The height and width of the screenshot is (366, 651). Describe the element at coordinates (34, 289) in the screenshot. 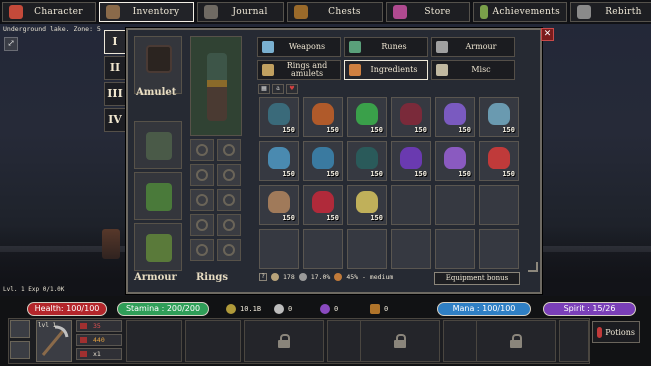

I see `level-exp-label: Lvl. 1 Exp 0/1.0K` at that location.